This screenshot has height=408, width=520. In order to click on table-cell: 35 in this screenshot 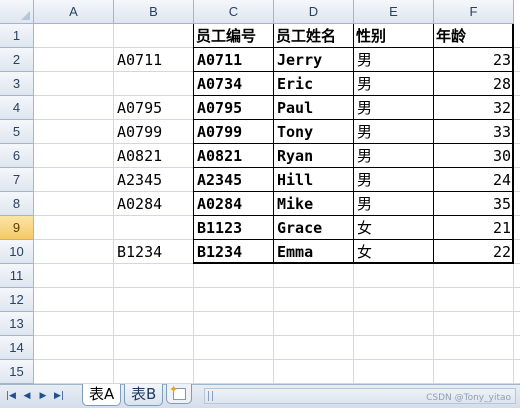, I will do `click(474, 204)`.